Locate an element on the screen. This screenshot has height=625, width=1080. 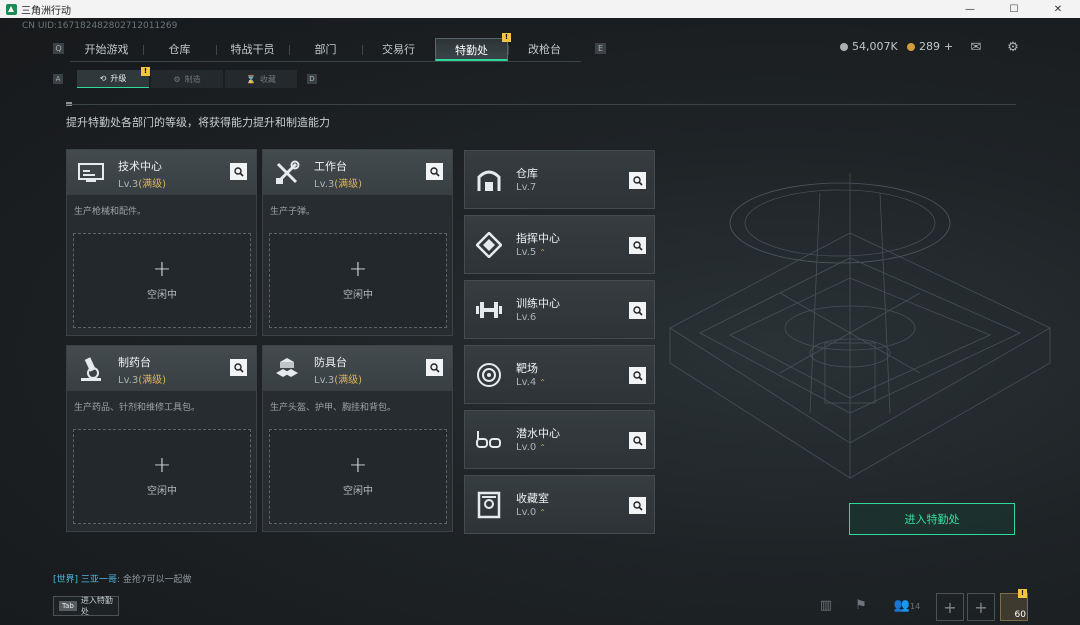
tab-trading: 交易行 is located at coordinates (398, 49).